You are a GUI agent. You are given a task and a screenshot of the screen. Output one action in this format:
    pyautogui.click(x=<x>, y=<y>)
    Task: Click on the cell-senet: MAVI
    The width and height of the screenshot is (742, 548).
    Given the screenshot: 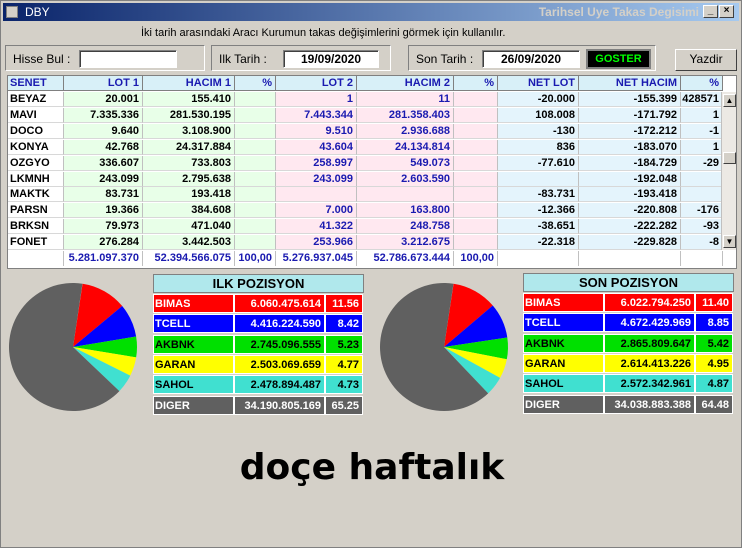 What is the action you would take?
    pyautogui.click(x=36, y=115)
    